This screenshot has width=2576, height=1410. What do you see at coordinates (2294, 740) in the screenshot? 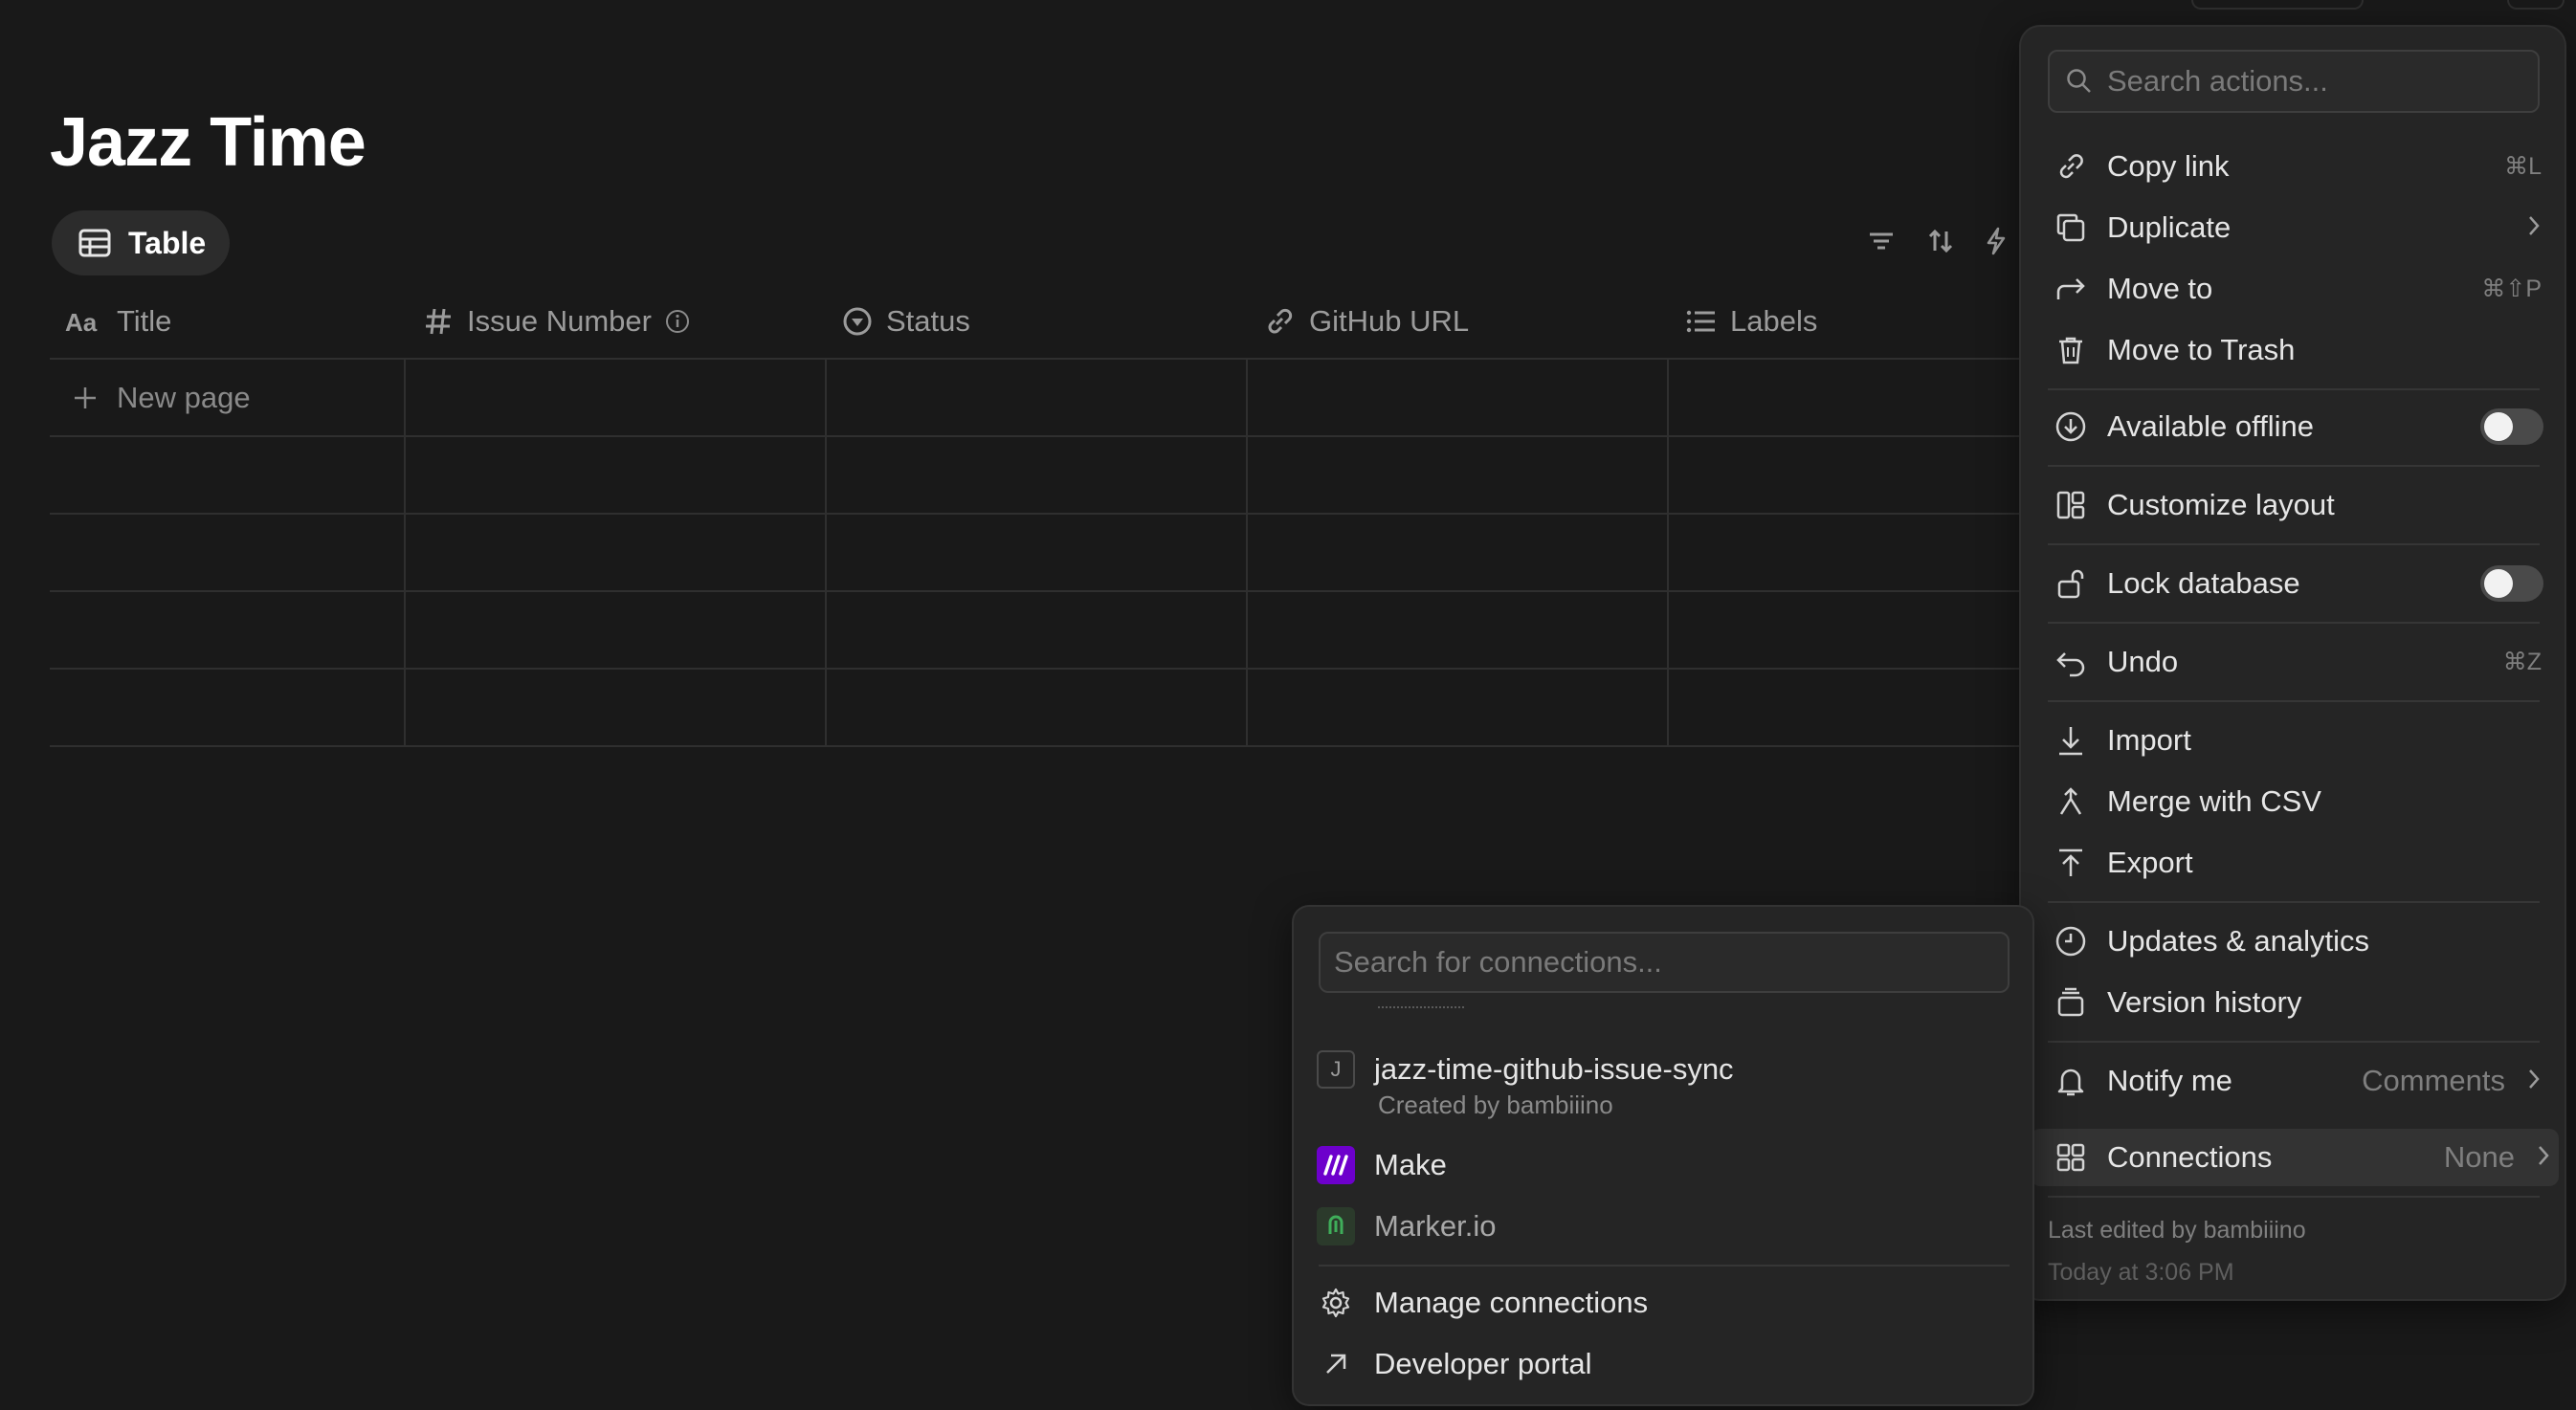
I see `menu-item-import: Import` at bounding box center [2294, 740].